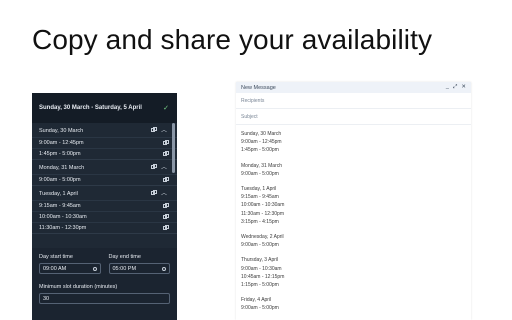 This screenshot has height=320, width=512. I want to click on availability-group: Wednesday, 2 April 9:00am - 5:00pm, so click(353, 241).